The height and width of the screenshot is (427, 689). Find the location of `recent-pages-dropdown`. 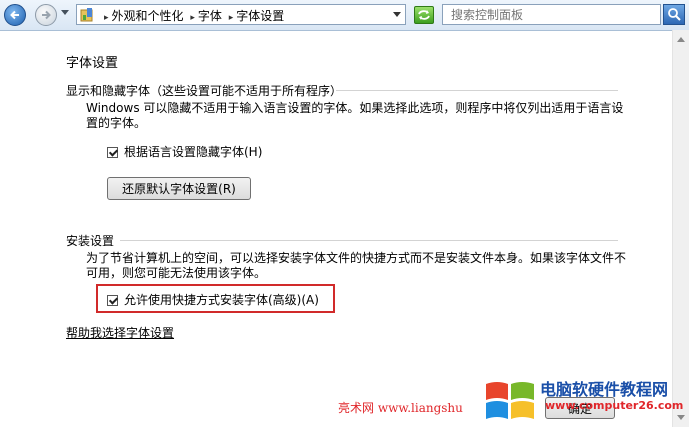

recent-pages-dropdown is located at coordinates (65, 12).